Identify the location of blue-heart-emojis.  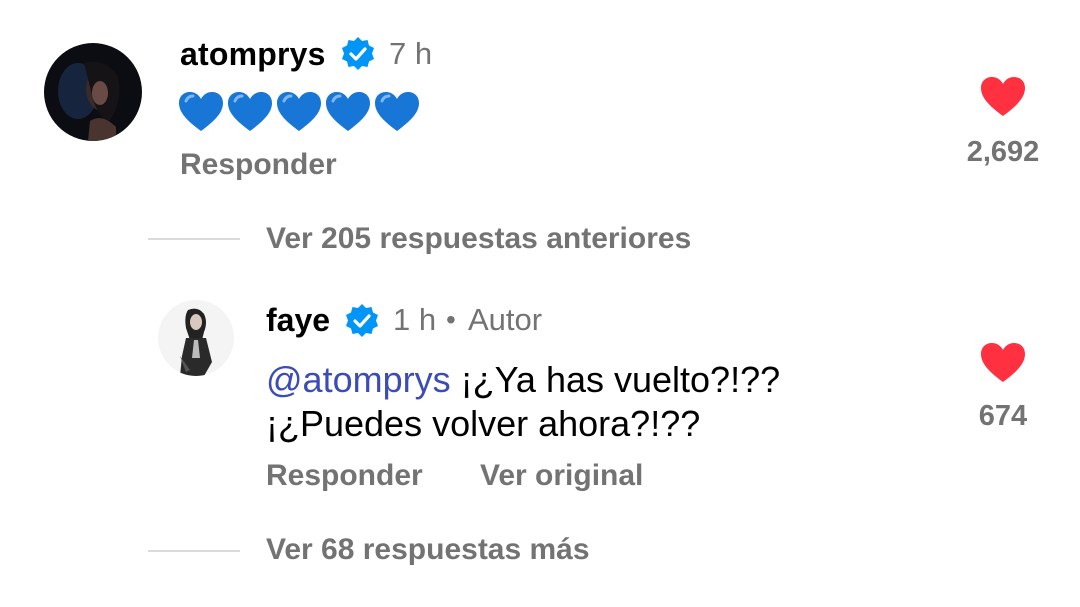
(300, 110).